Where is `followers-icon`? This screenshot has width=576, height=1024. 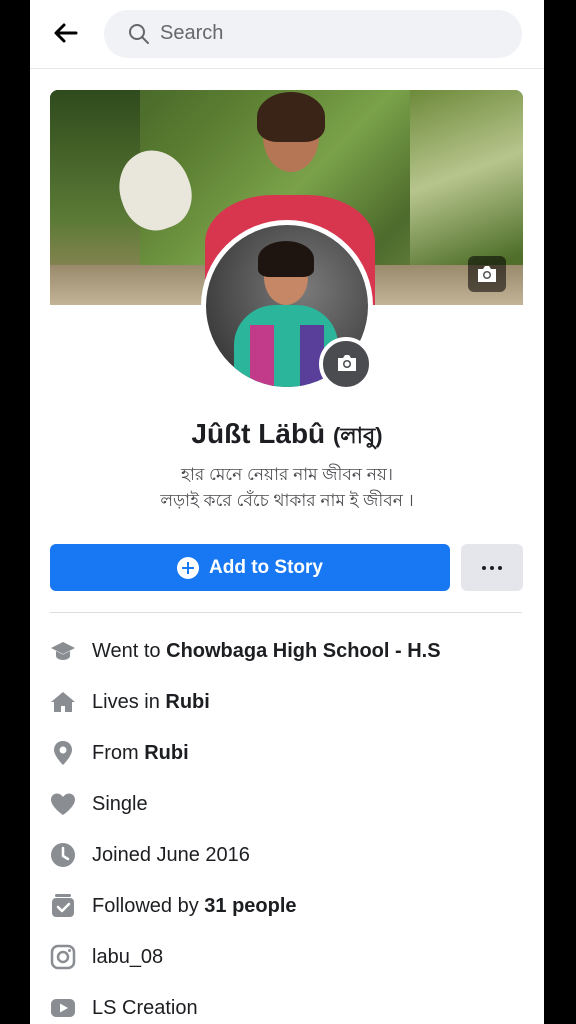
followers-icon is located at coordinates (63, 906).